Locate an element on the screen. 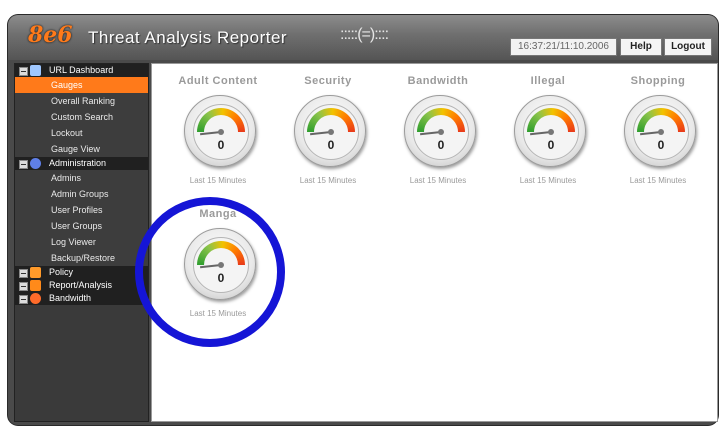  section-label: Policy is located at coordinates (61, 272).